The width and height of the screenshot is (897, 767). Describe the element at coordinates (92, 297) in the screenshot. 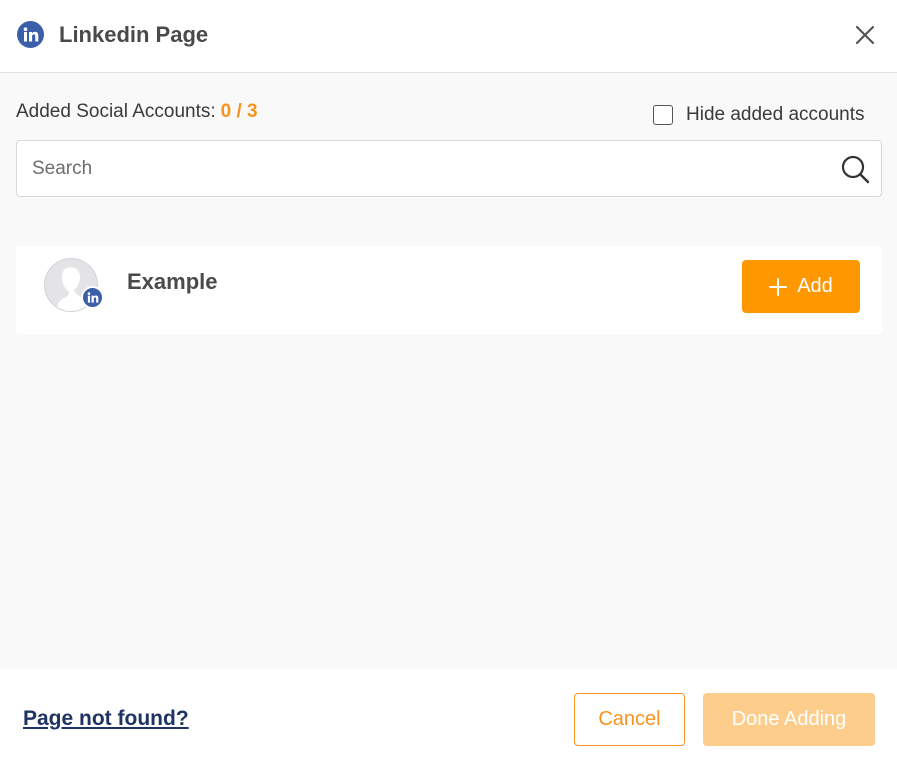

I see `linkedin-badge-icon` at that location.